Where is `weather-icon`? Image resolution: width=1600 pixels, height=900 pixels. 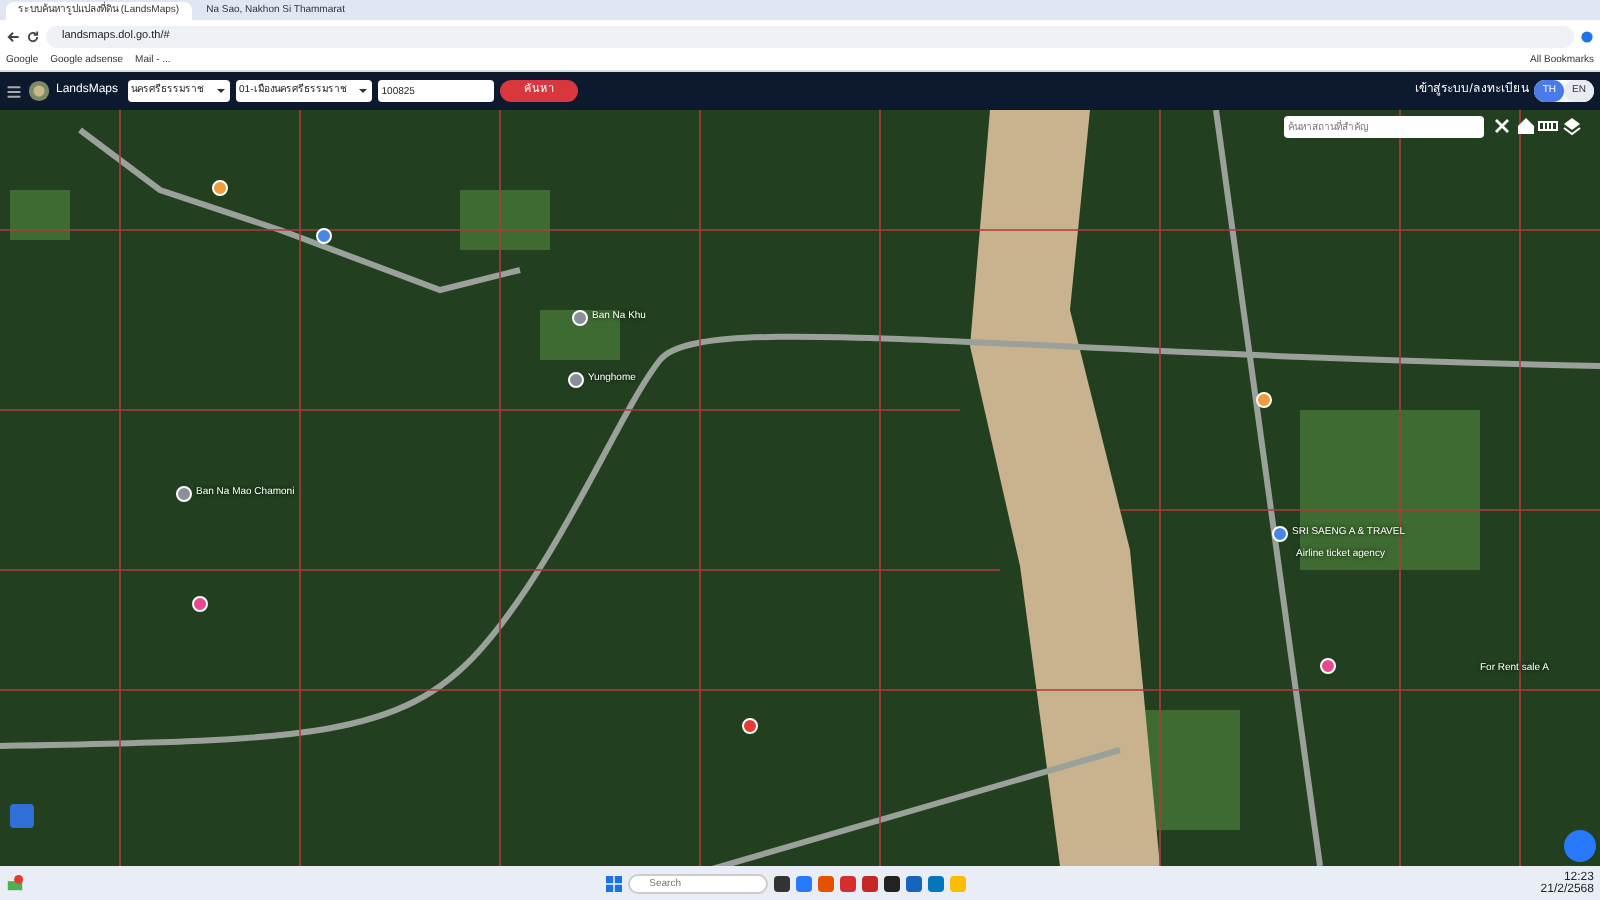
weather-icon is located at coordinates (15, 883).